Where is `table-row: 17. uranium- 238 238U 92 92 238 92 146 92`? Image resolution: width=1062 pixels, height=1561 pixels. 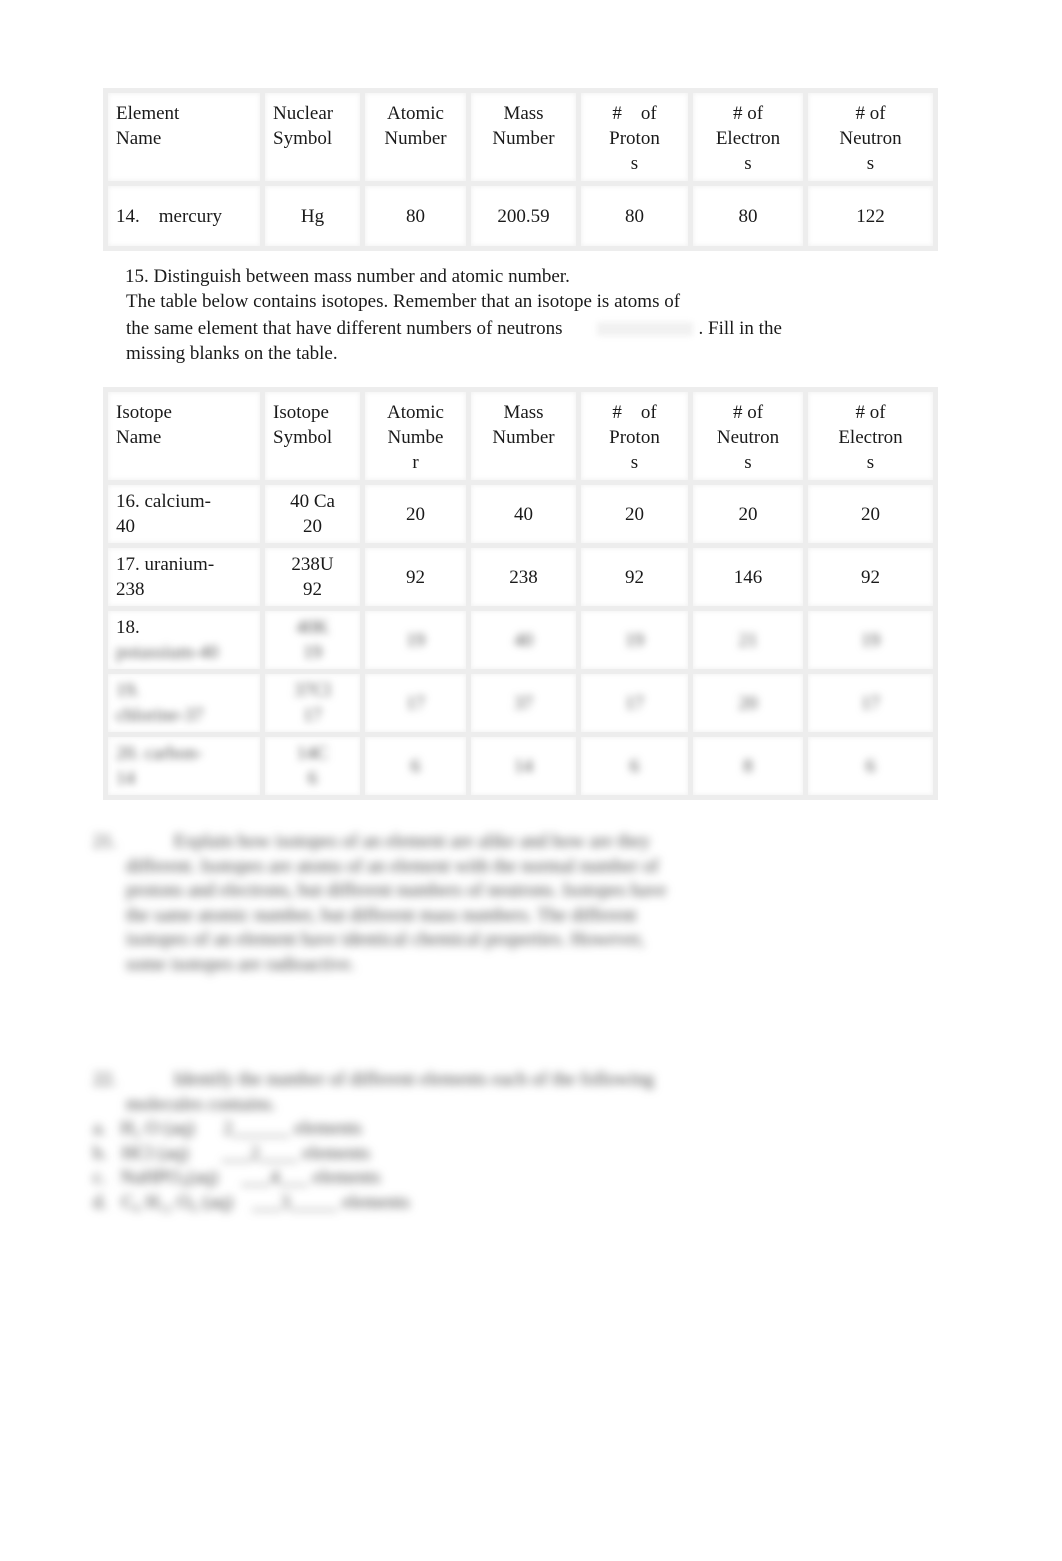 table-row: 17. uranium- 238 238U 92 92 238 92 146 92 is located at coordinates (520, 577).